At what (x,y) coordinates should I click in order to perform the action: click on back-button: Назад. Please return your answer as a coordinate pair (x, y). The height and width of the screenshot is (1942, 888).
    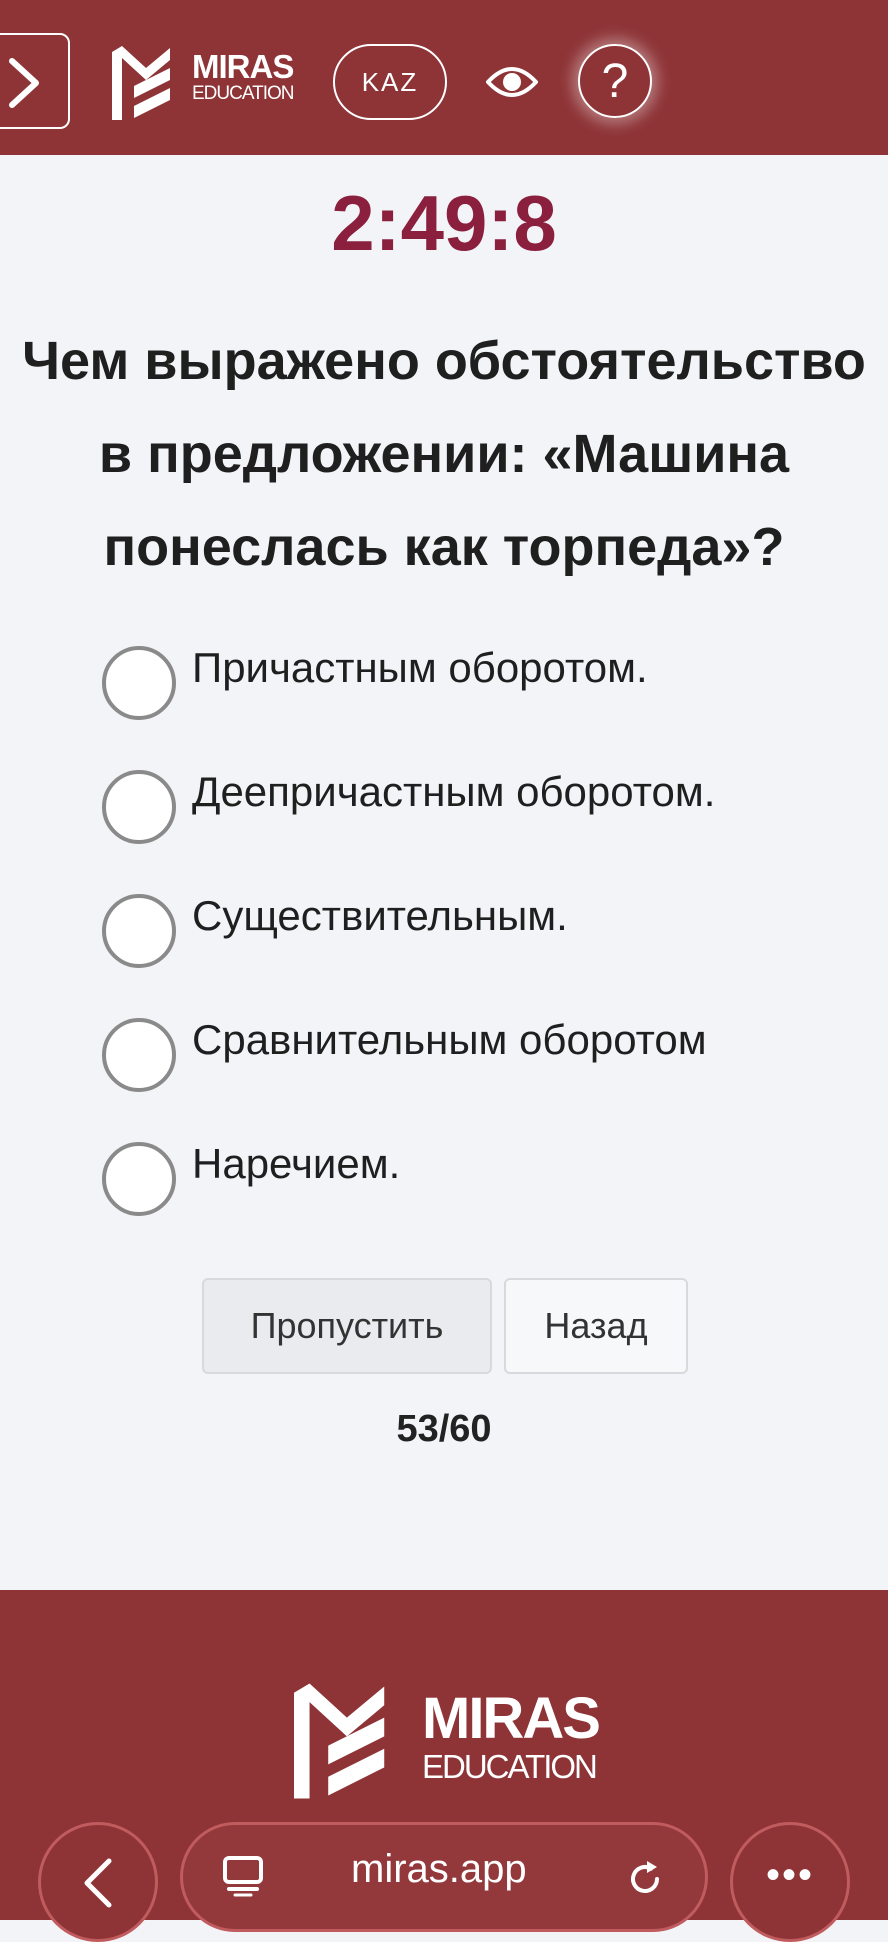
    Looking at the image, I should click on (596, 1326).